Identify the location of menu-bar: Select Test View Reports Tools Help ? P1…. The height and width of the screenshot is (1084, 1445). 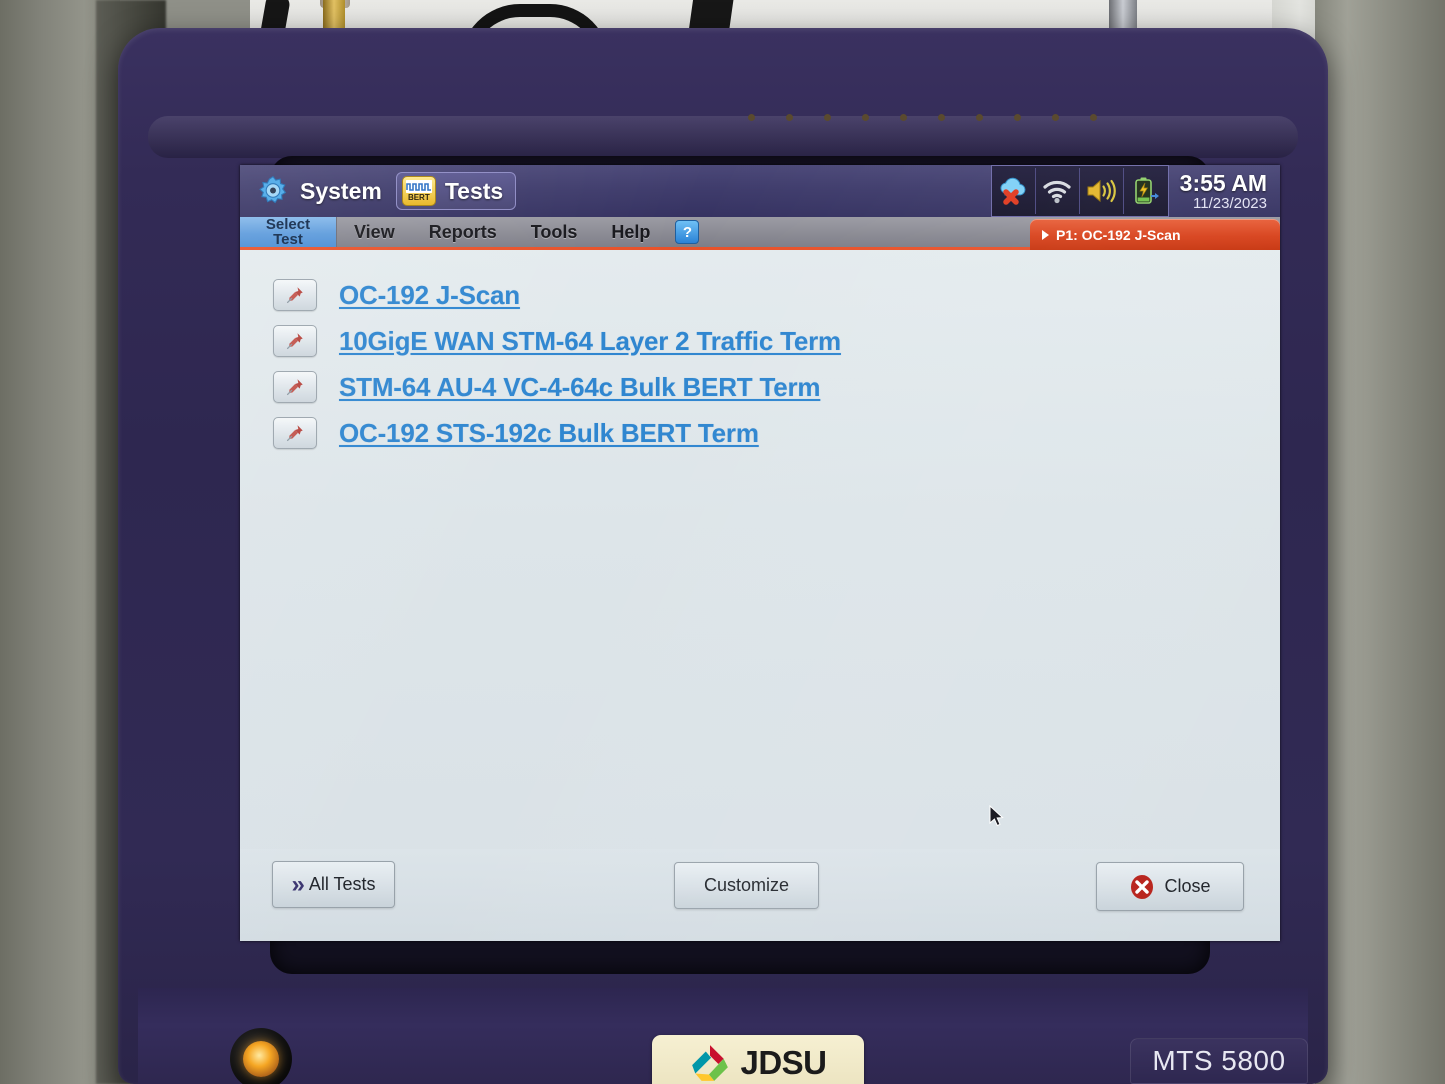
(760, 233).